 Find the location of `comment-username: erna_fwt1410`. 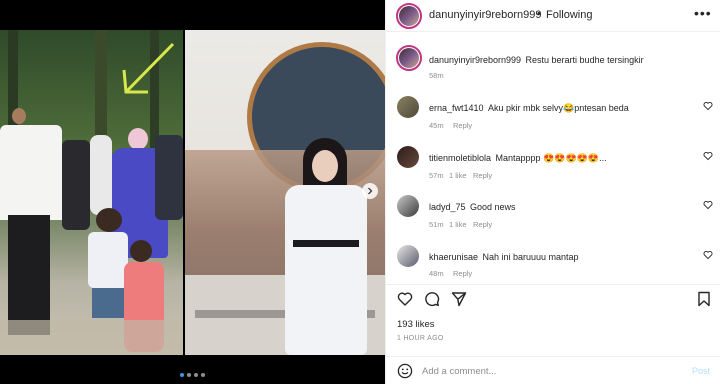

comment-username: erna_fwt1410 is located at coordinates (456, 108).